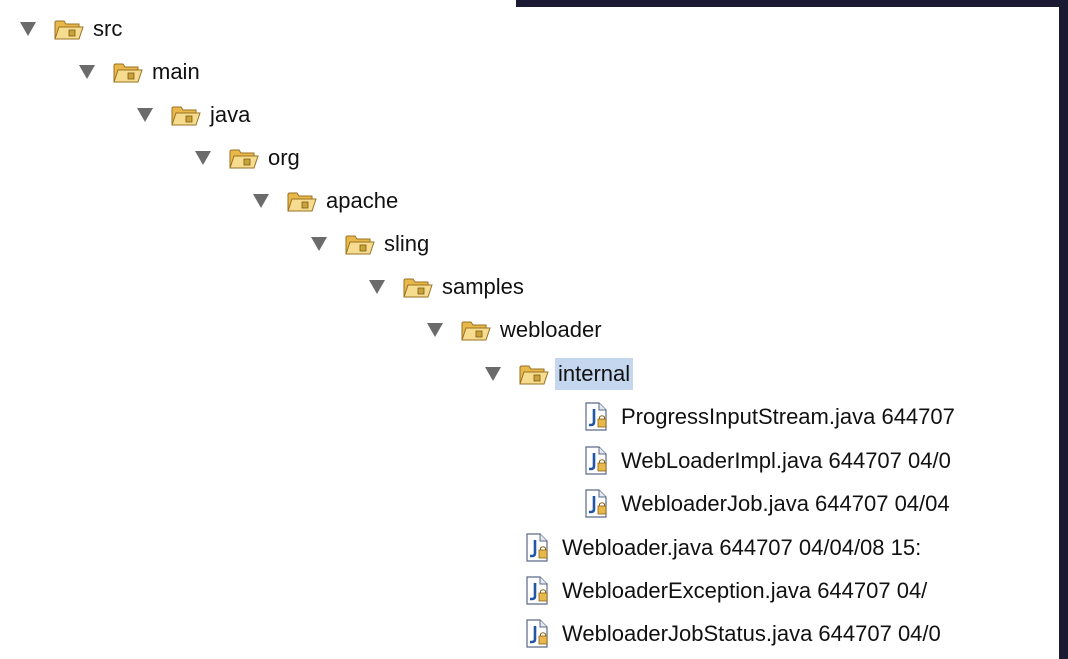  I want to click on tree-folder-webloader: webloader, so click(516, 330).